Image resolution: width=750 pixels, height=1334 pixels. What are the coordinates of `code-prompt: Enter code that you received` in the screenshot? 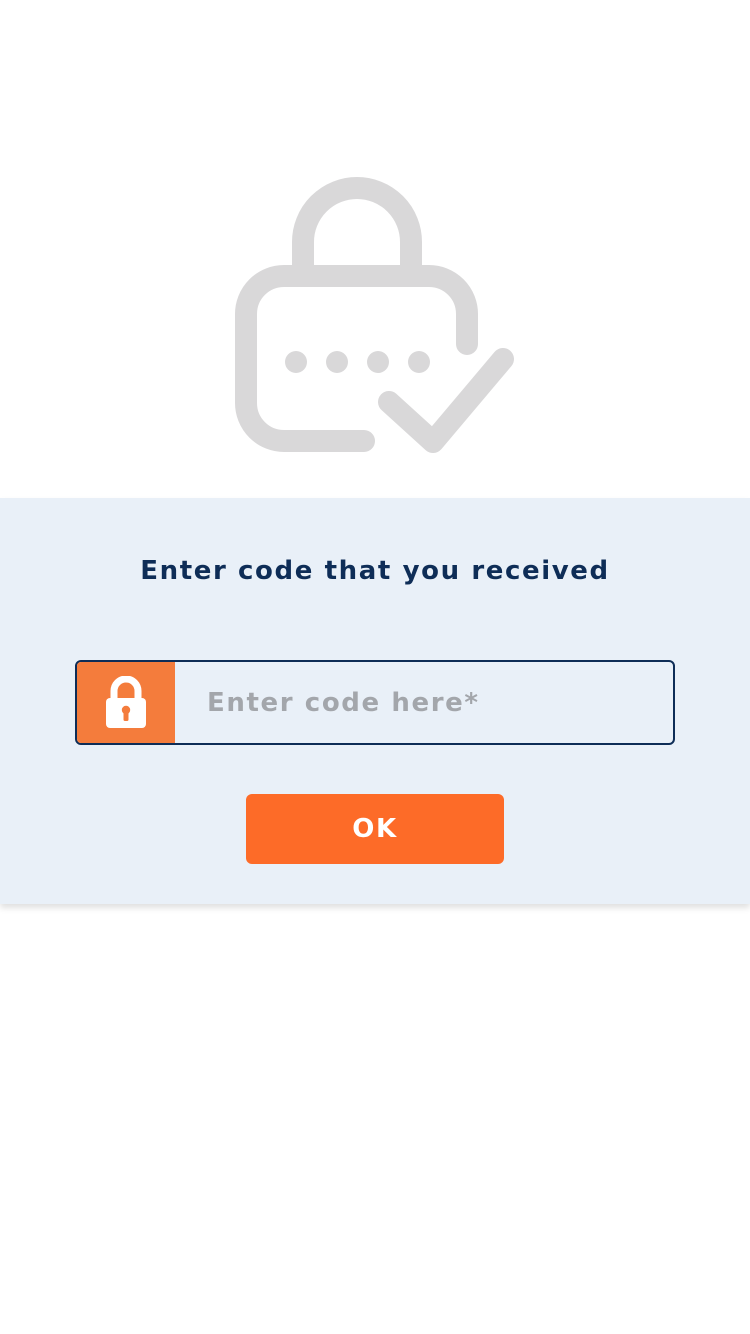 It's located at (375, 571).